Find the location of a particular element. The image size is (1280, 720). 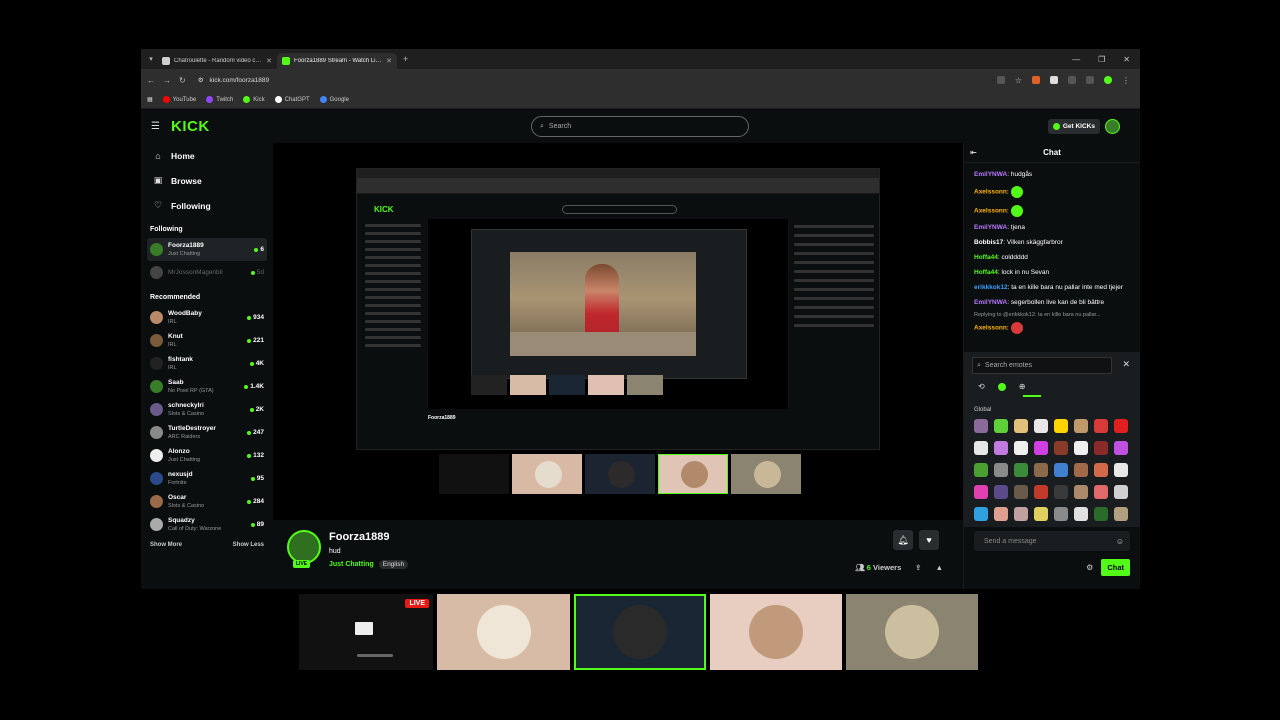

report-icon: ▲ is located at coordinates (939, 567).